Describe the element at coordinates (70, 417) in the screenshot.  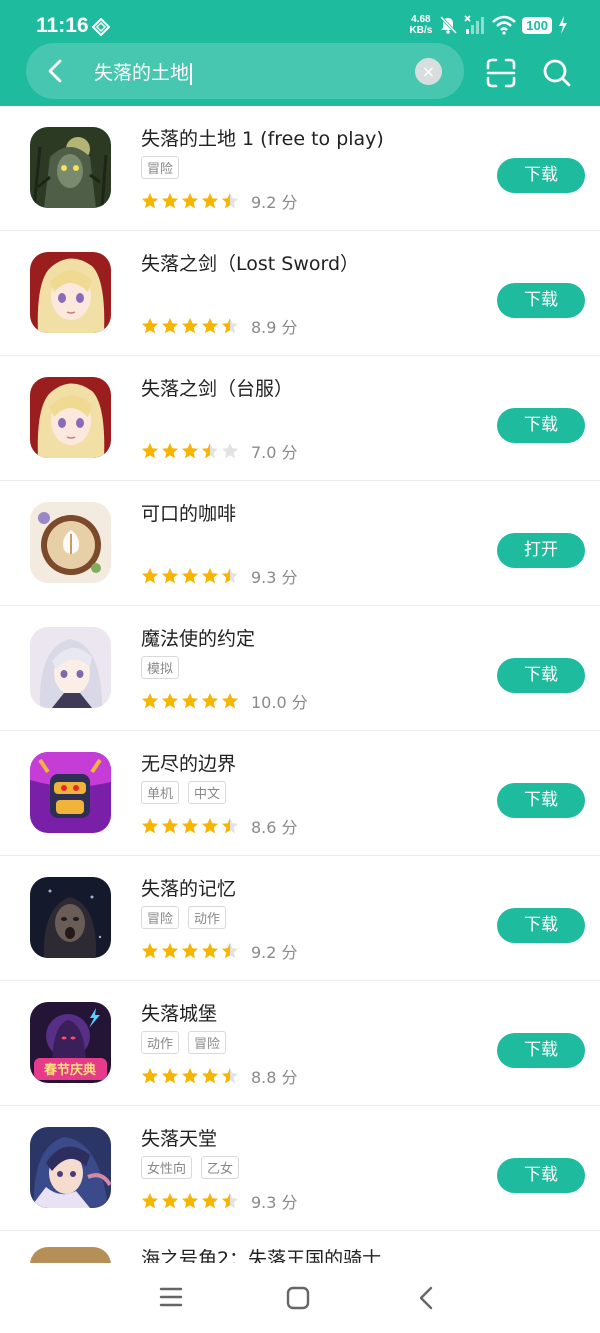
I see `app-icon-lost-sword-tw` at that location.